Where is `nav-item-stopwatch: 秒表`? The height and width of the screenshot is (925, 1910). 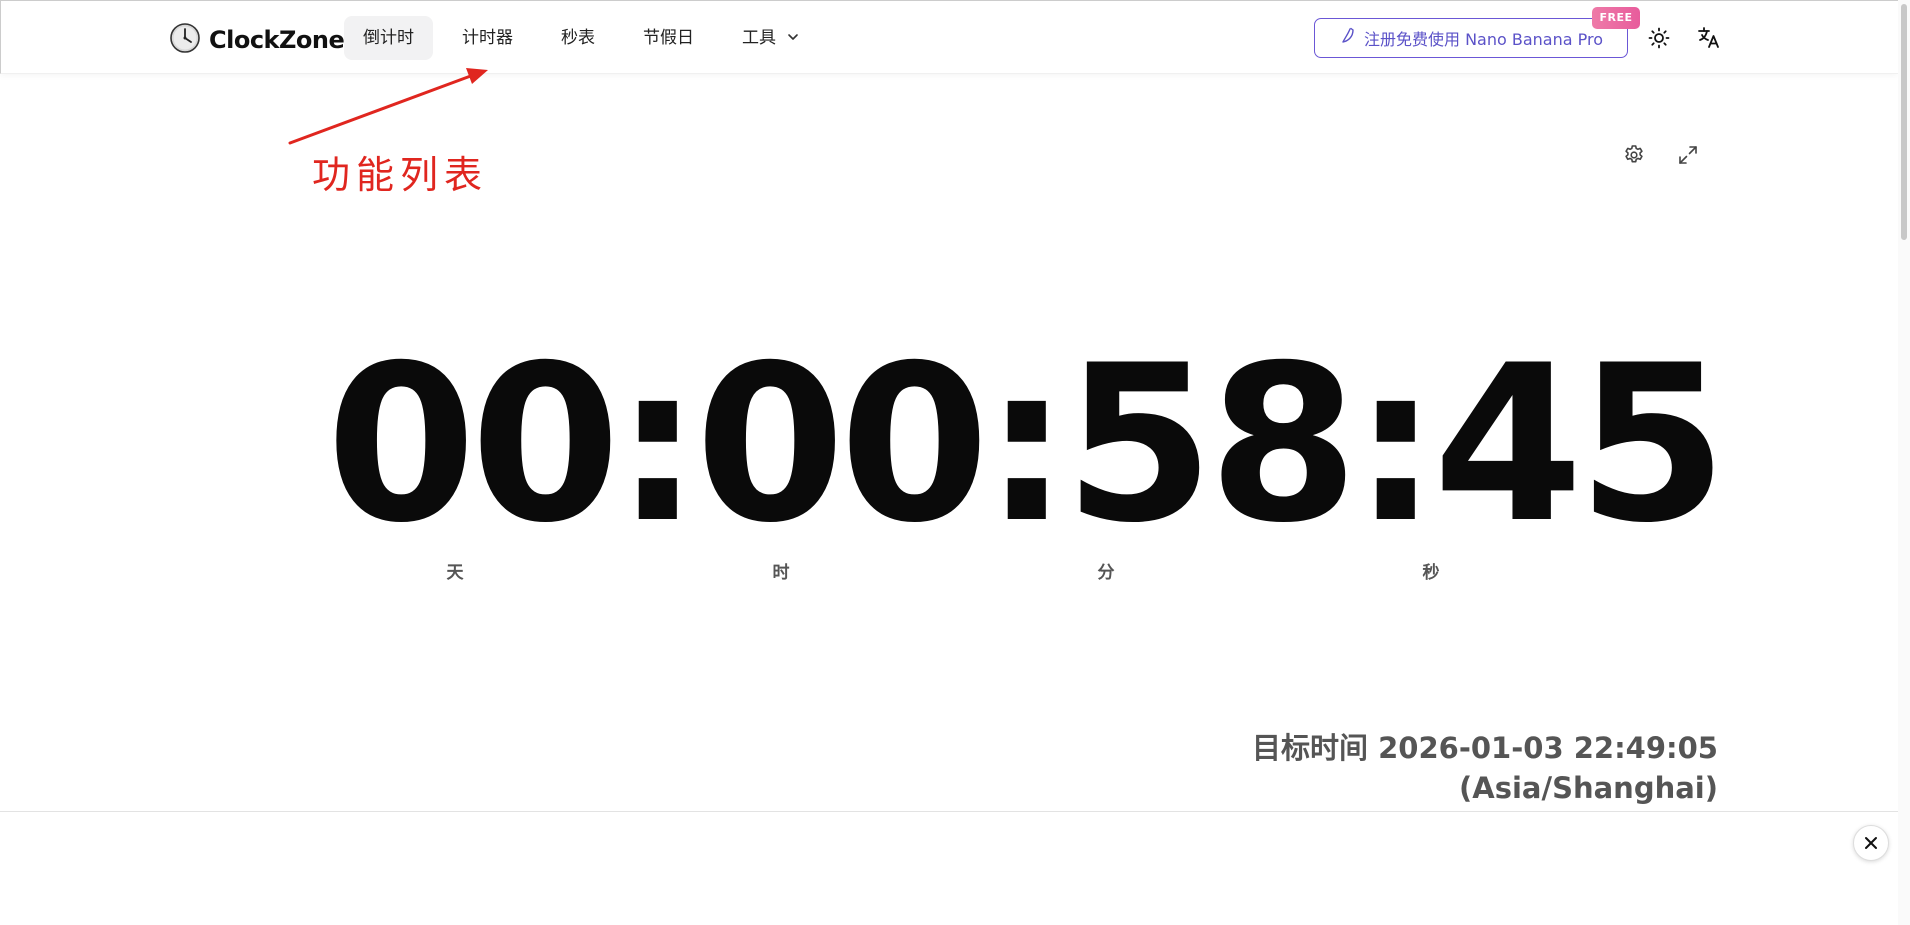 nav-item-stopwatch: 秒表 is located at coordinates (578, 38).